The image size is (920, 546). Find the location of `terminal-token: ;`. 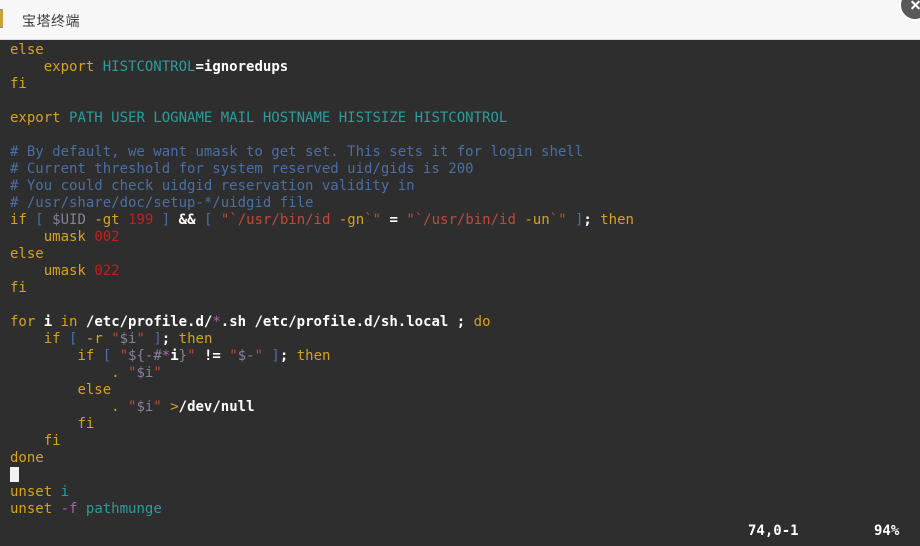

terminal-token: ; is located at coordinates (166, 339).